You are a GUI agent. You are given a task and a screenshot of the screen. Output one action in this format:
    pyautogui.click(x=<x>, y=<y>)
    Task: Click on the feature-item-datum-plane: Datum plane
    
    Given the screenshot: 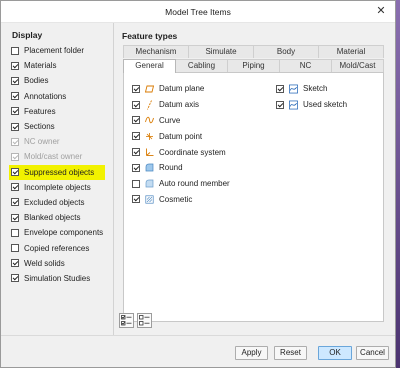 What is the action you would take?
    pyautogui.click(x=202, y=89)
    